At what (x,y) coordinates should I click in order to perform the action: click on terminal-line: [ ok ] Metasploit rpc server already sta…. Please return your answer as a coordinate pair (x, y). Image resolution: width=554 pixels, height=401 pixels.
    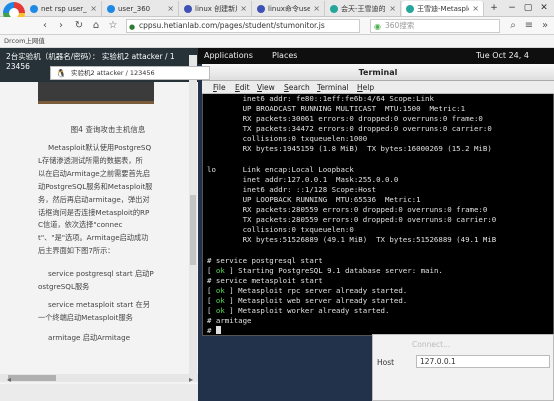
    Looking at the image, I should click on (307, 290).